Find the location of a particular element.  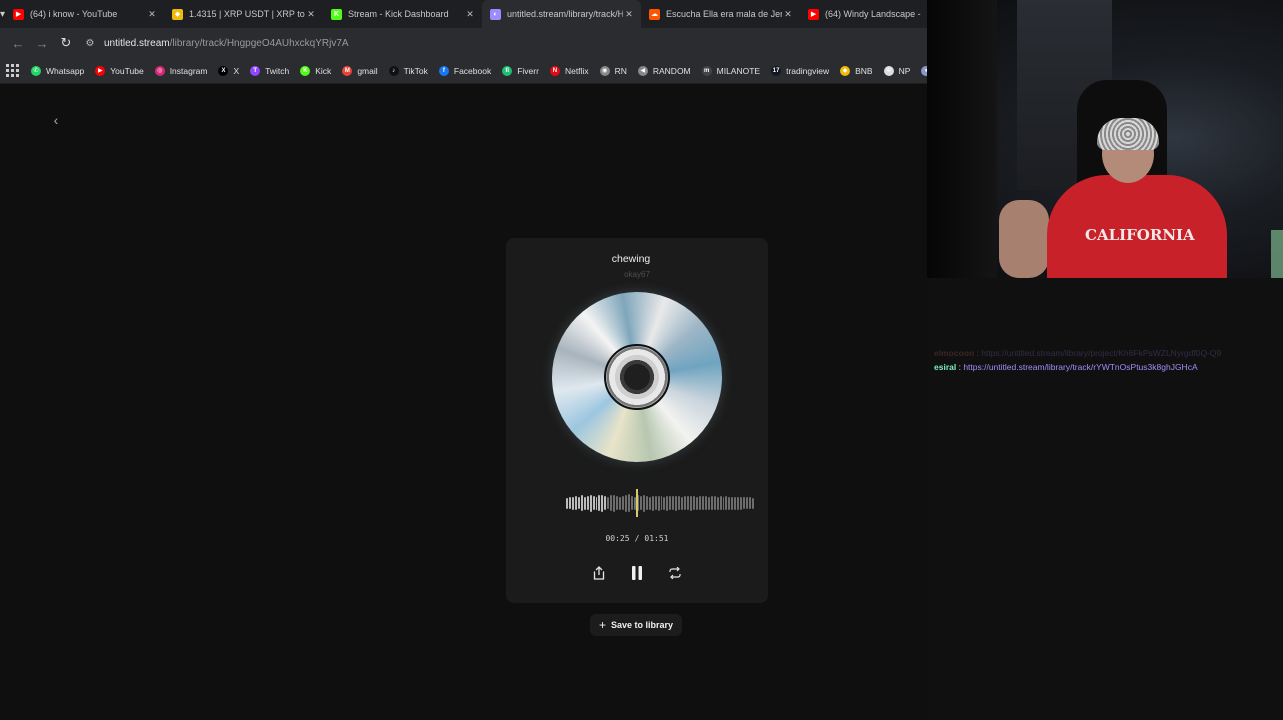

webcam-overlay: CALIFORNIA is located at coordinates (1105, 139).